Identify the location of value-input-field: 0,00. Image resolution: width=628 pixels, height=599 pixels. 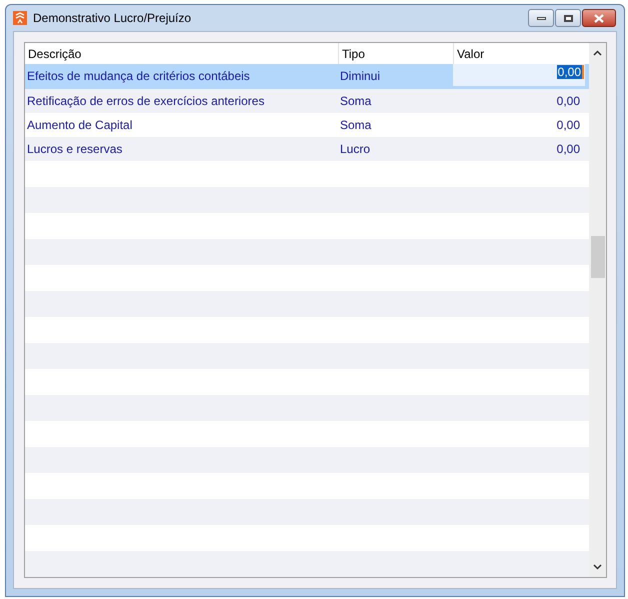
(519, 75).